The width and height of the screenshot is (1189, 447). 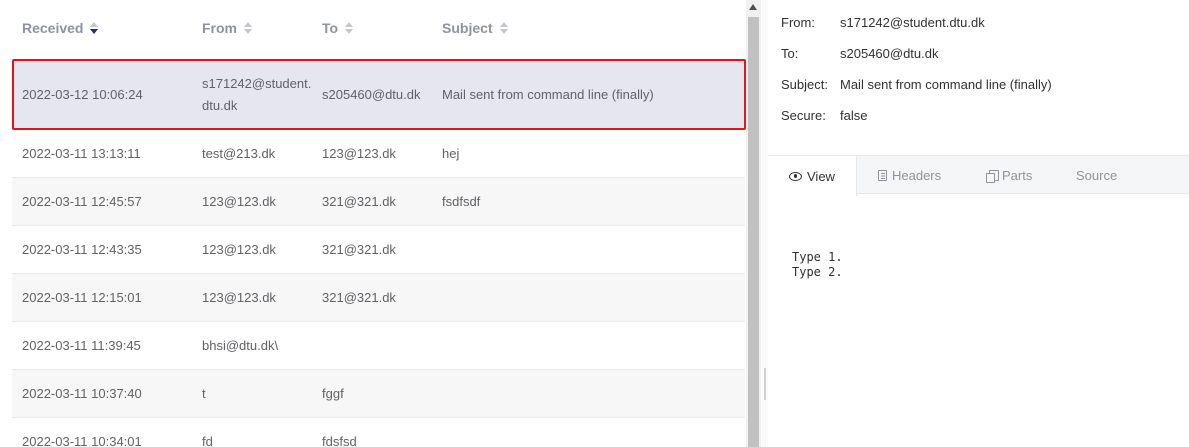 What do you see at coordinates (82, 249) in the screenshot?
I see `cell-received: 2022-03-11 12:43:35` at bounding box center [82, 249].